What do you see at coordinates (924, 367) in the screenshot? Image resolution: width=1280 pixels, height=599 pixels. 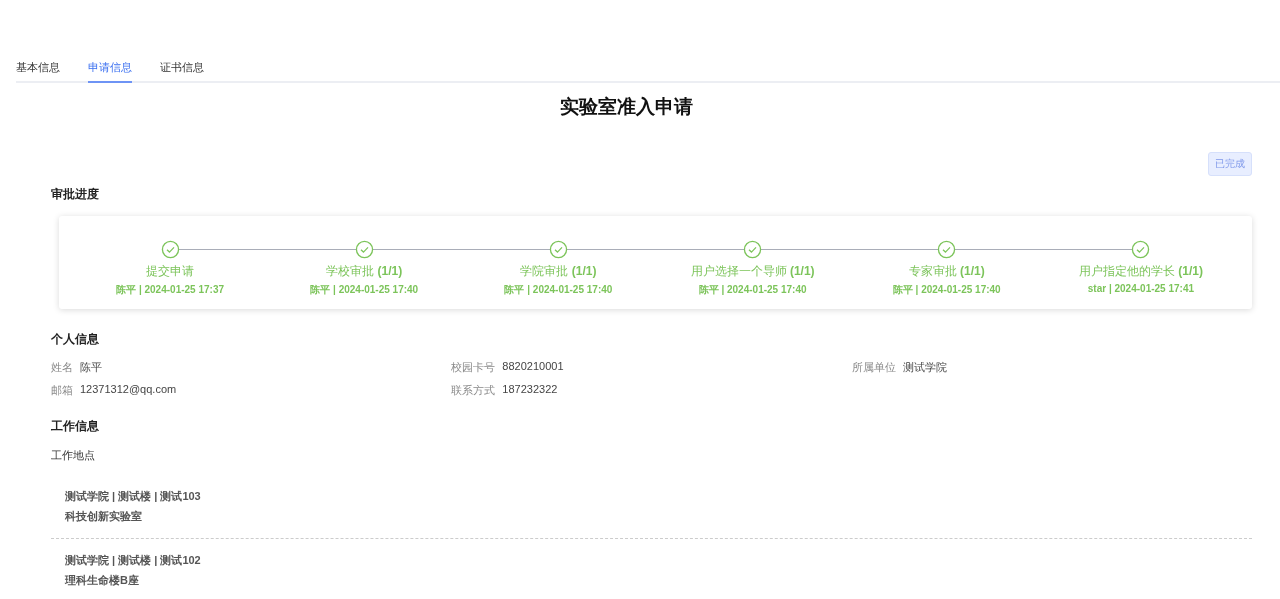 I see `field-value: 测试学院` at bounding box center [924, 367].